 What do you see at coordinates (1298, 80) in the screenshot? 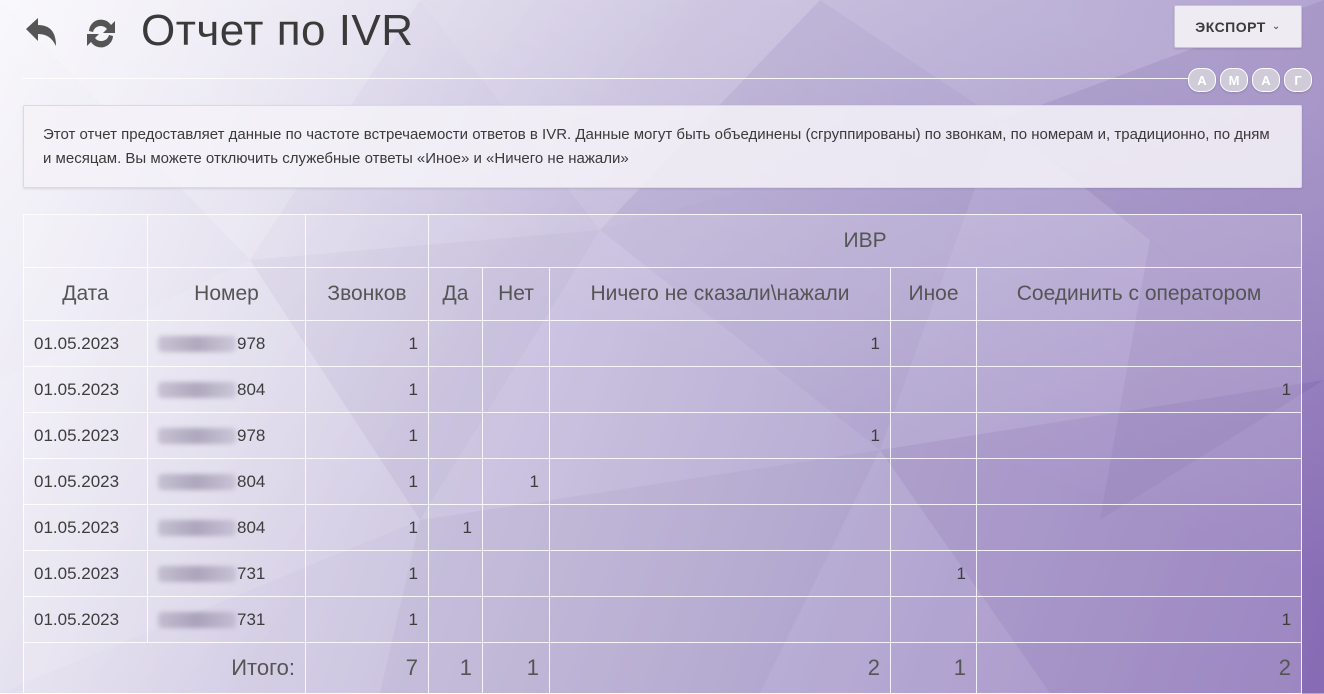
I see `font-button-g: Г` at bounding box center [1298, 80].